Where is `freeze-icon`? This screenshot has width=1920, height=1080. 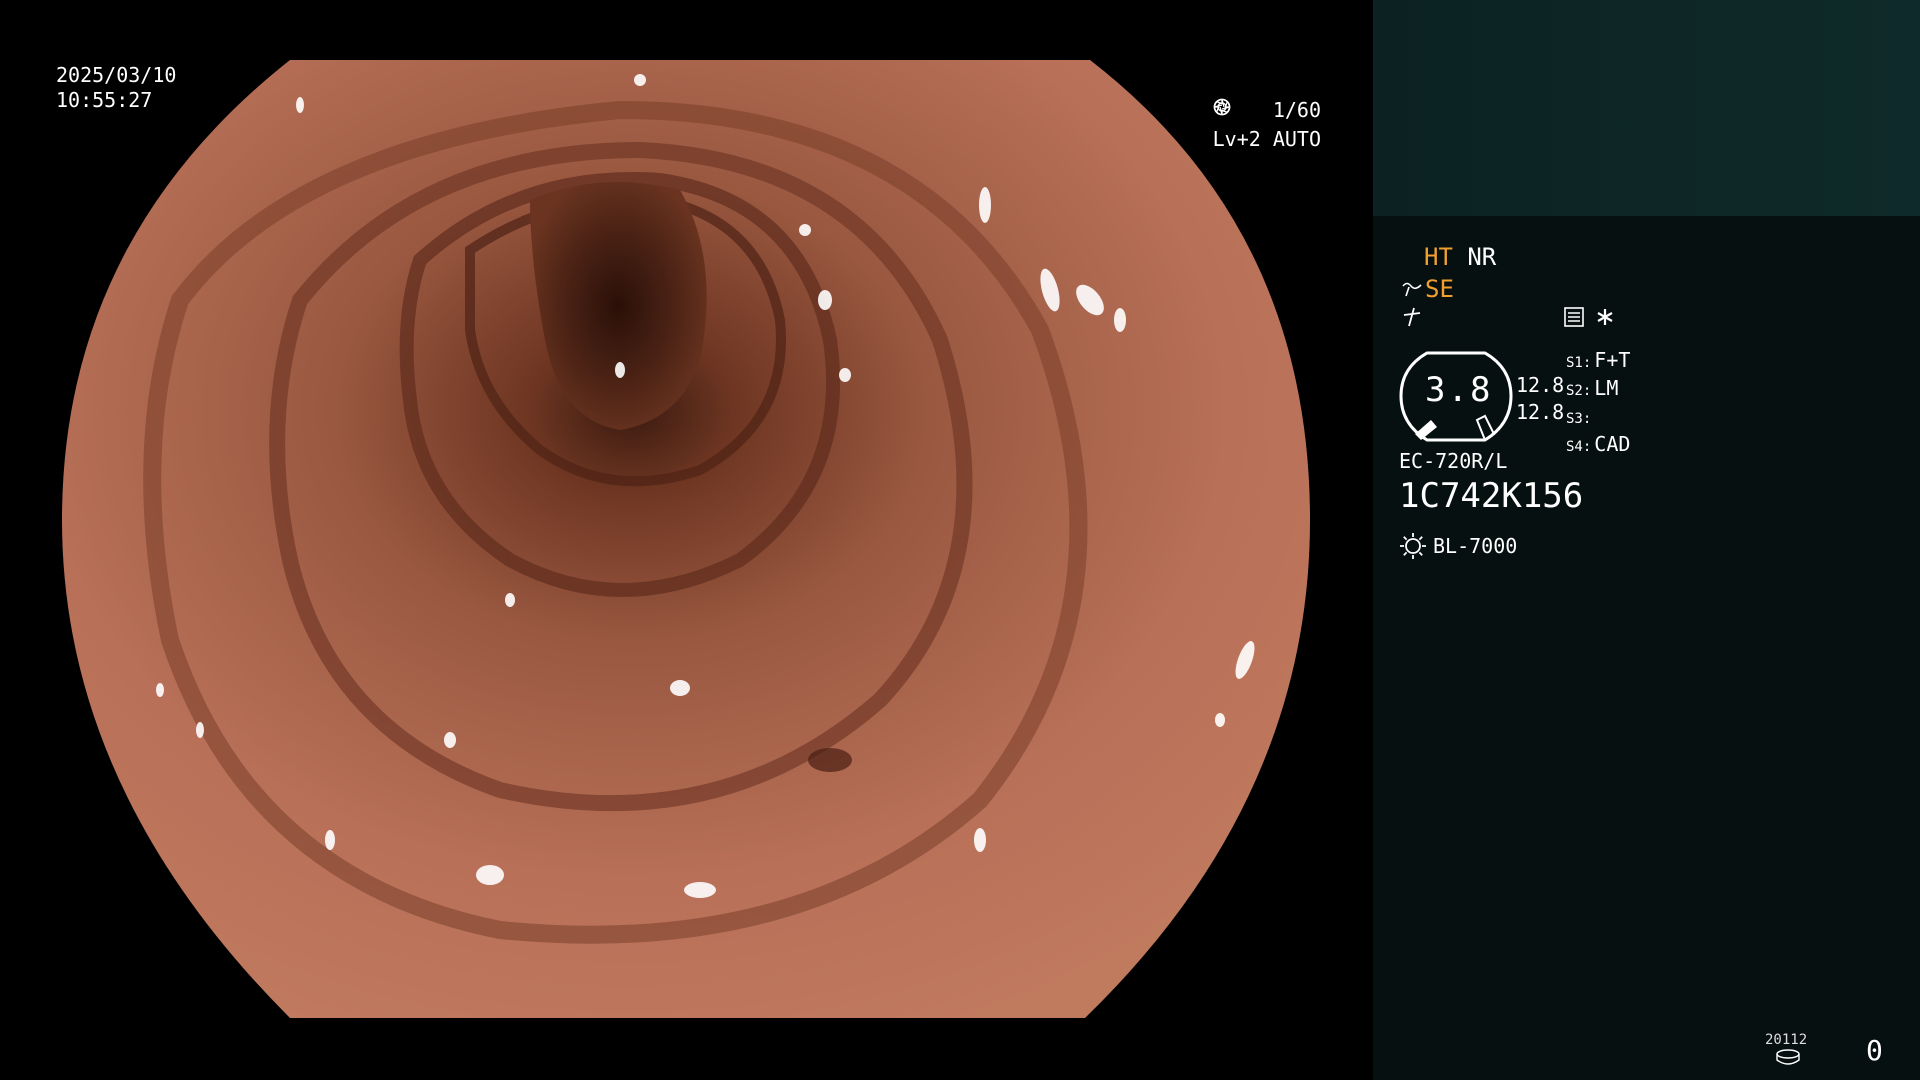
freeze-icon is located at coordinates (1412, 317).